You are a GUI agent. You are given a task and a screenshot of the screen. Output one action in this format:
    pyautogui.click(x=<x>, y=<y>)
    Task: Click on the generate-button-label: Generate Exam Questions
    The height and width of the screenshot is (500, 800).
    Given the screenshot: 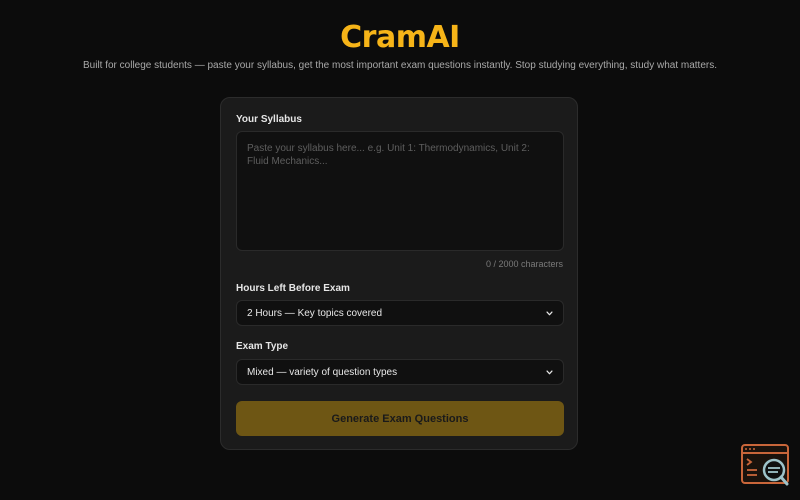 What is the action you would take?
    pyautogui.click(x=400, y=418)
    